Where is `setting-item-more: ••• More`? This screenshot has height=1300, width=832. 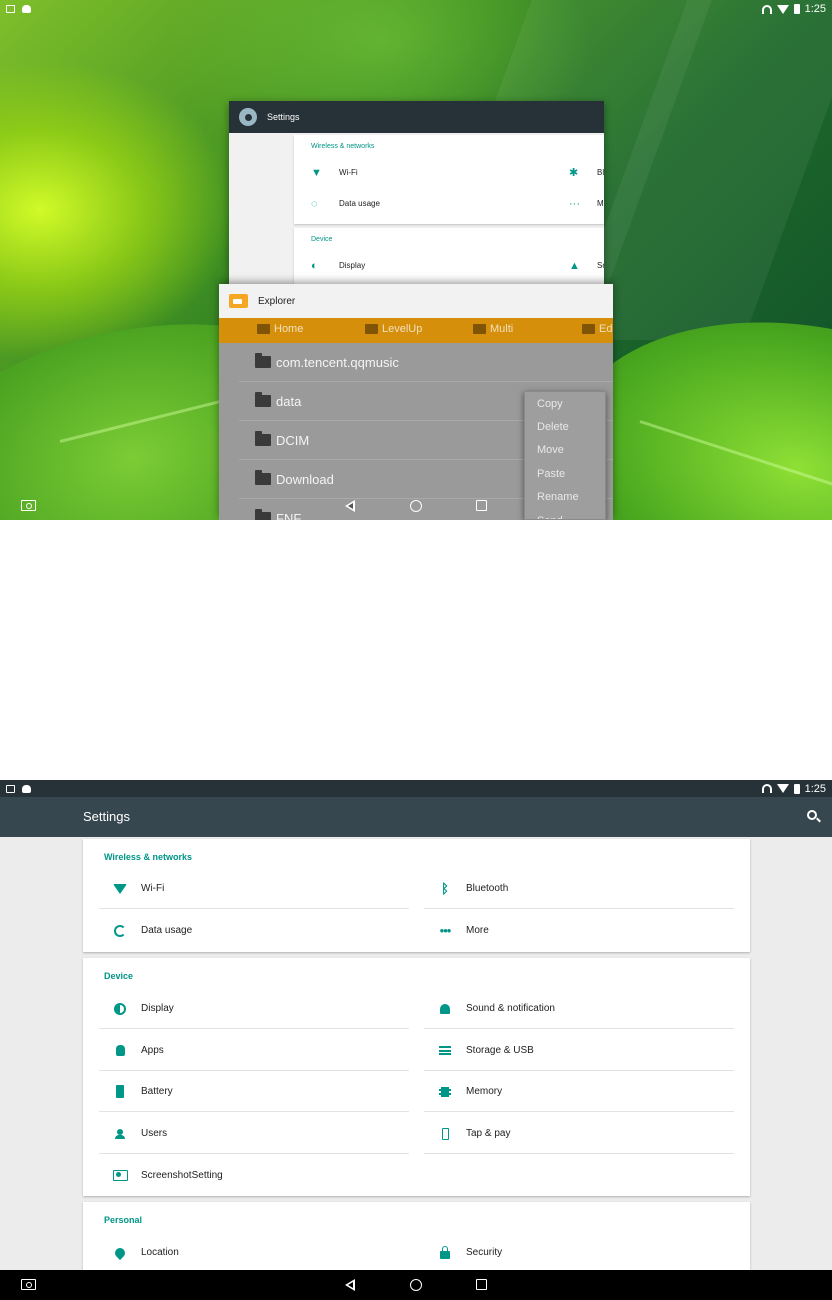
setting-item-more: ••• More is located at coordinates (579, 930).